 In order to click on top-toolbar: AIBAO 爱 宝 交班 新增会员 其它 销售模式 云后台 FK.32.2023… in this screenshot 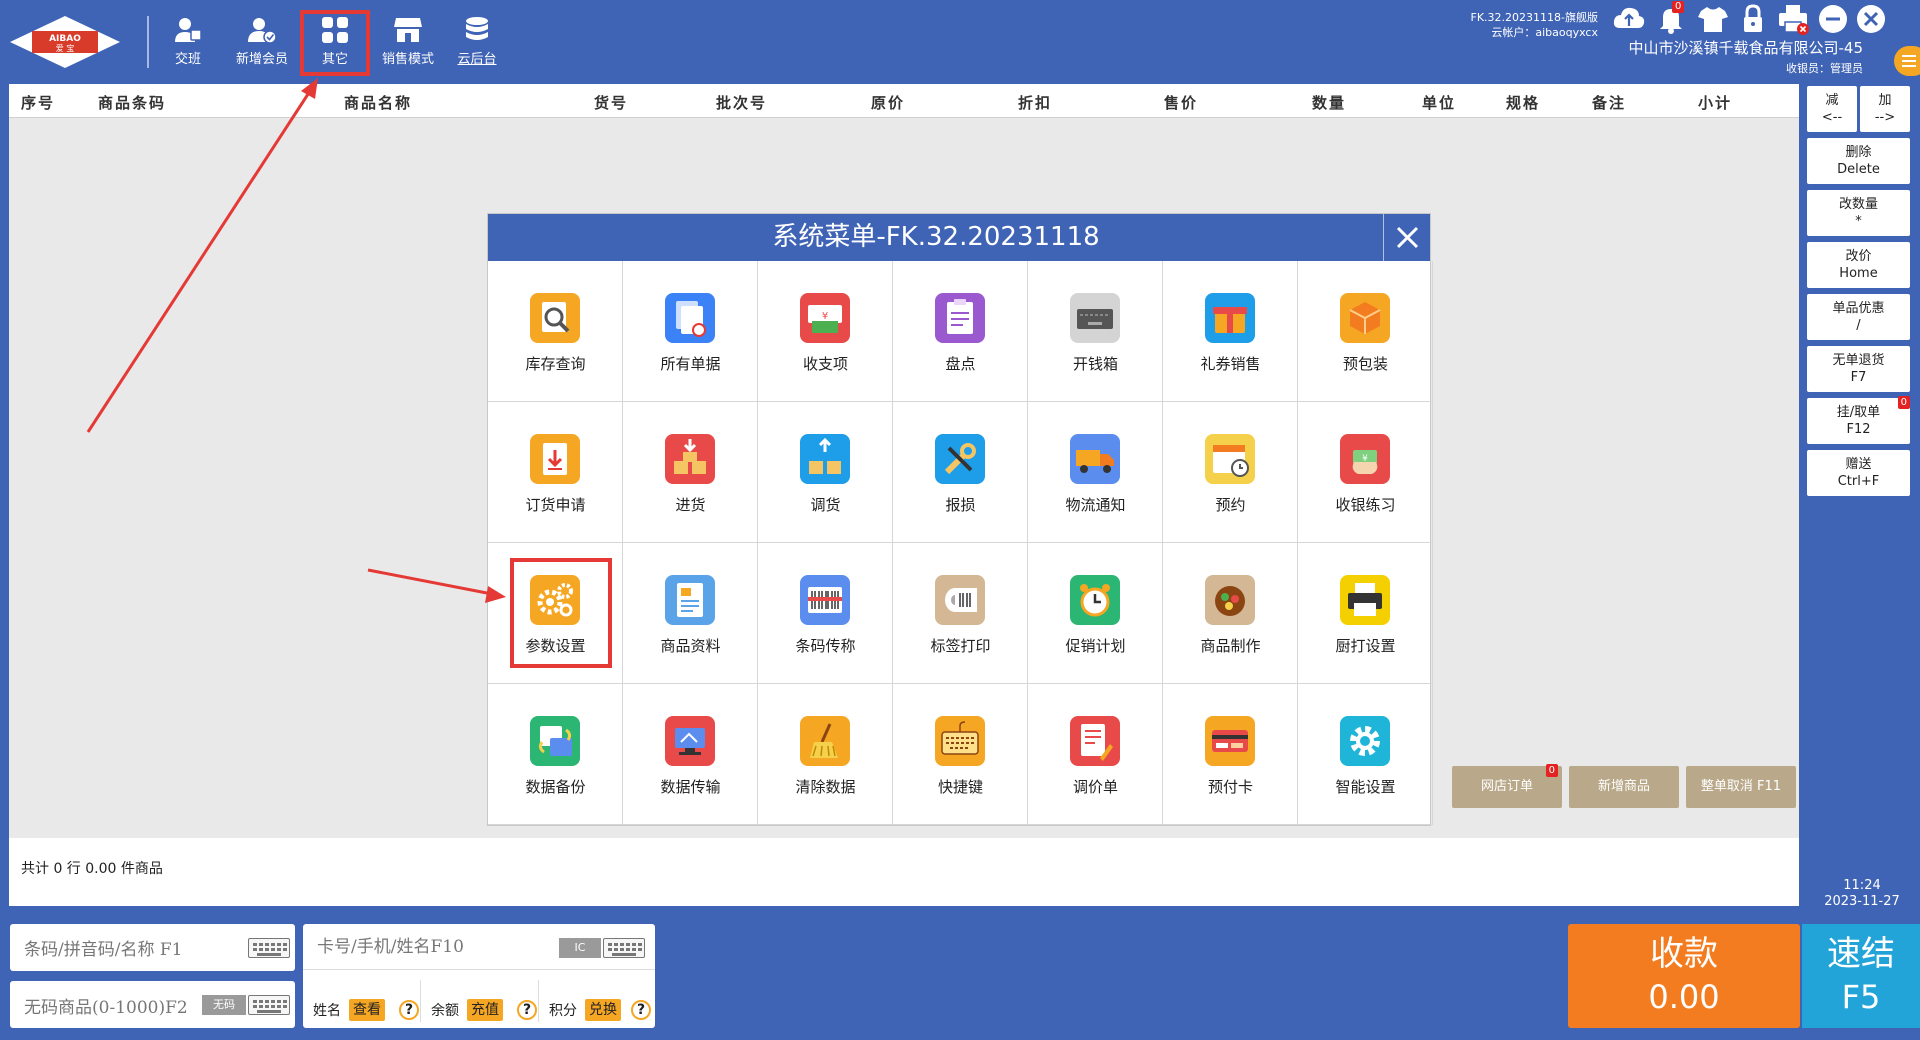, I will do `click(960, 42)`.